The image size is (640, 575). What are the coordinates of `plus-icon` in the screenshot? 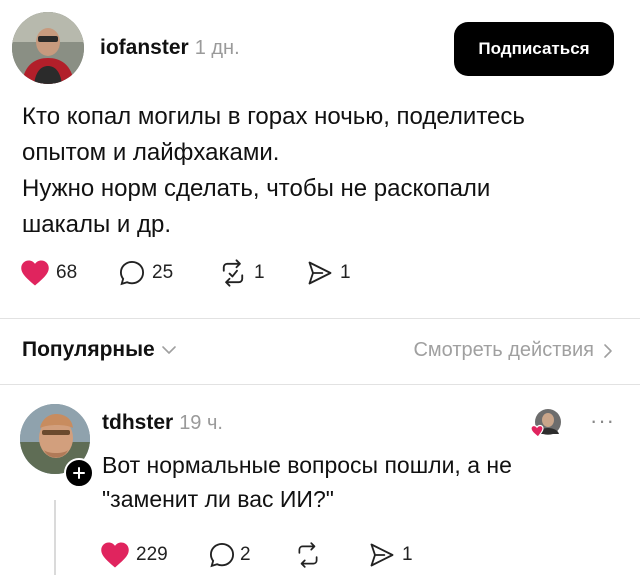 It's located at (79, 473).